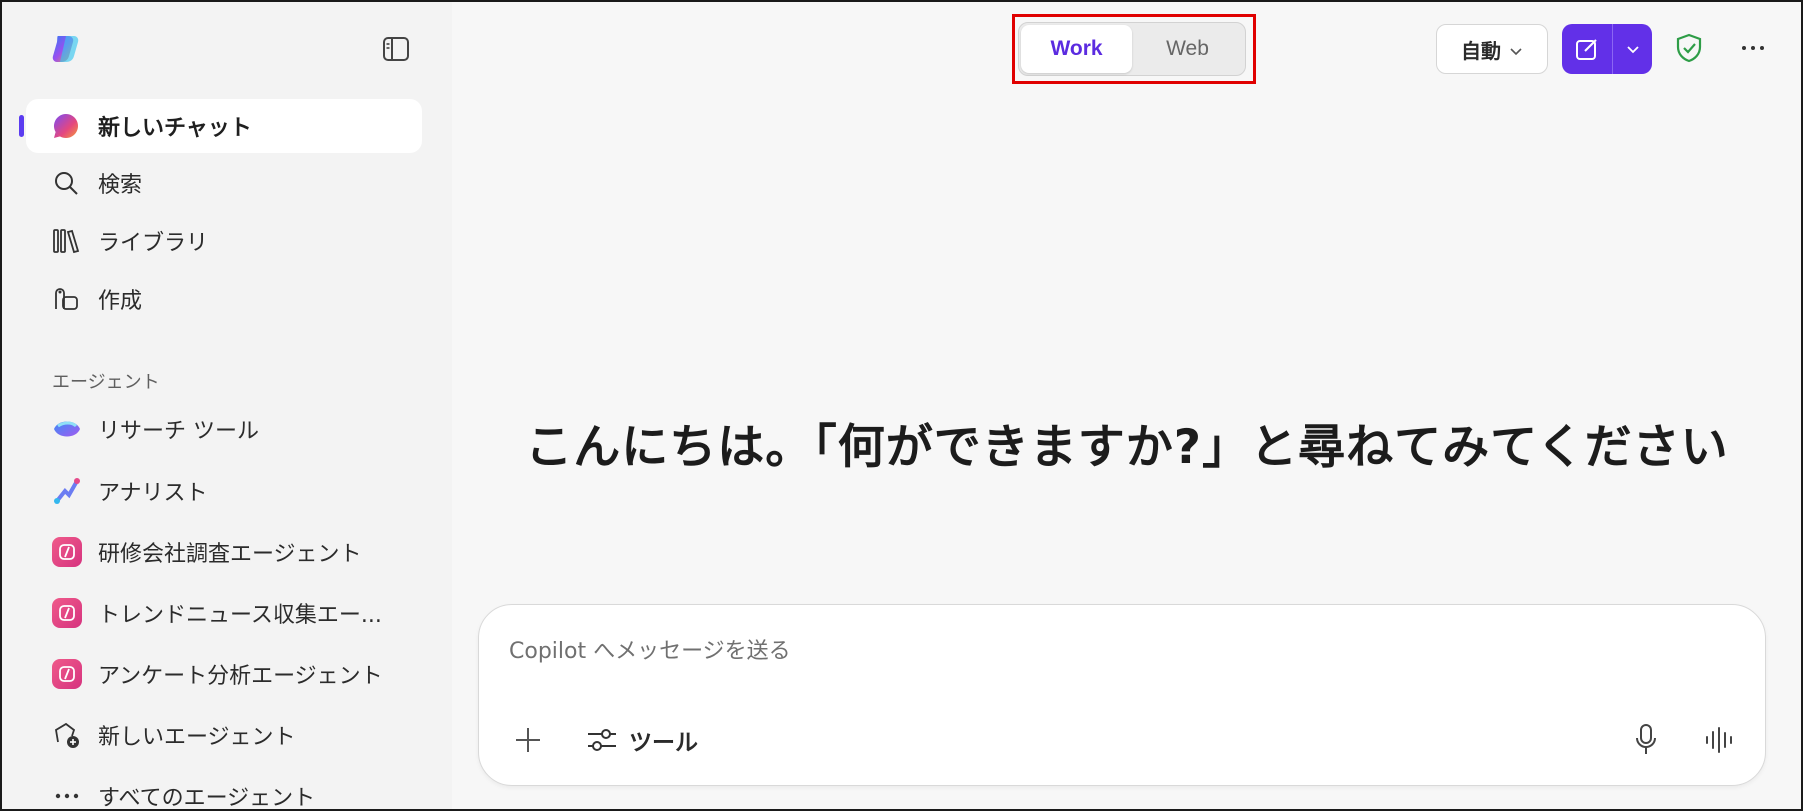  I want to click on active-indicator, so click(21, 126).